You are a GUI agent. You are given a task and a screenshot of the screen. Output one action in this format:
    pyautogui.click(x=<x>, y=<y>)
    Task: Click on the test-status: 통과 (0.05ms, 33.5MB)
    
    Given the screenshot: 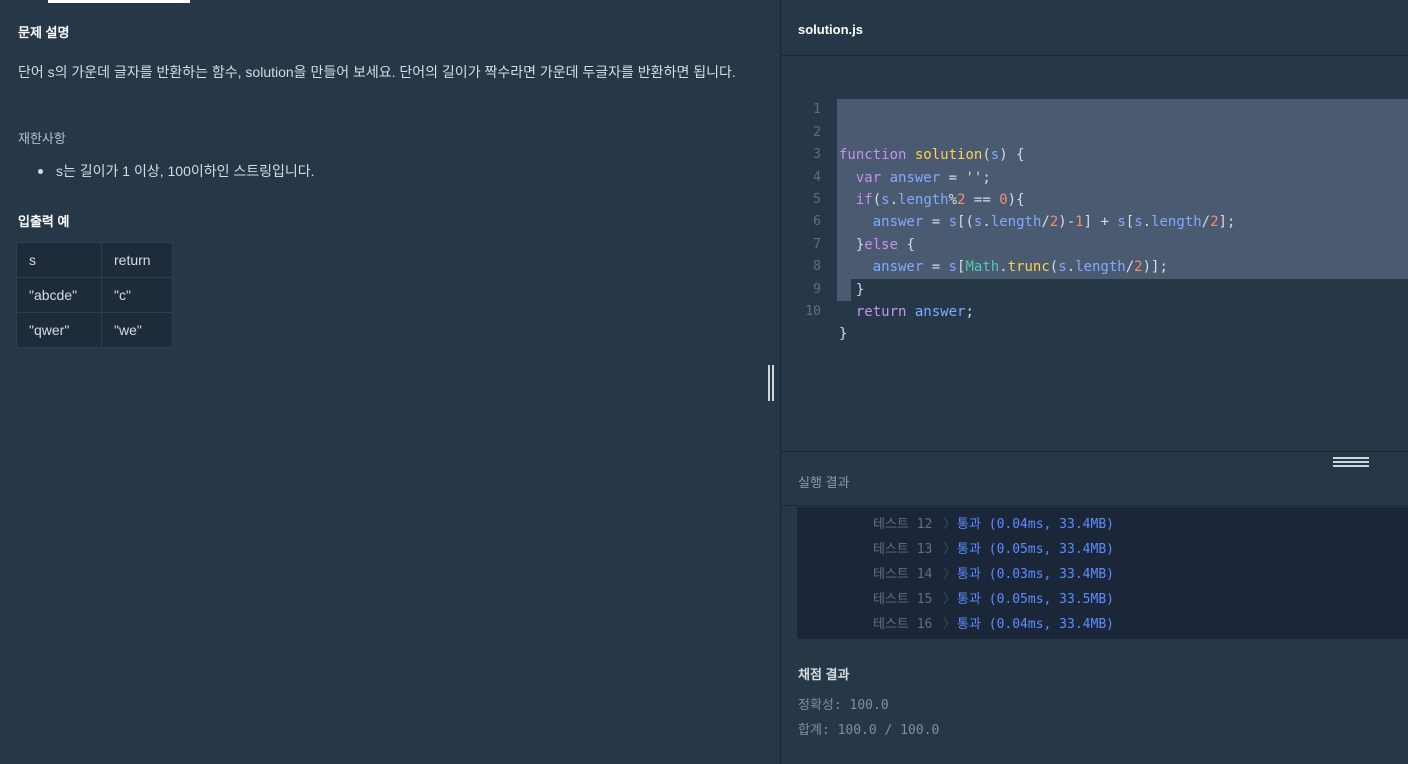 What is the action you would take?
    pyautogui.click(x=1035, y=599)
    